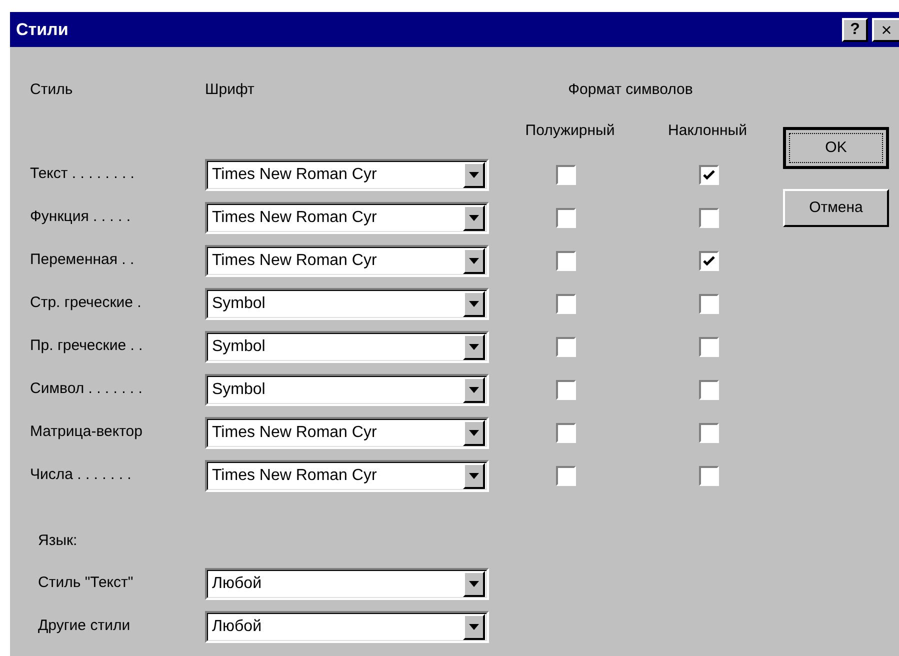  What do you see at coordinates (885, 30) in the screenshot?
I see `close-button: ×` at bounding box center [885, 30].